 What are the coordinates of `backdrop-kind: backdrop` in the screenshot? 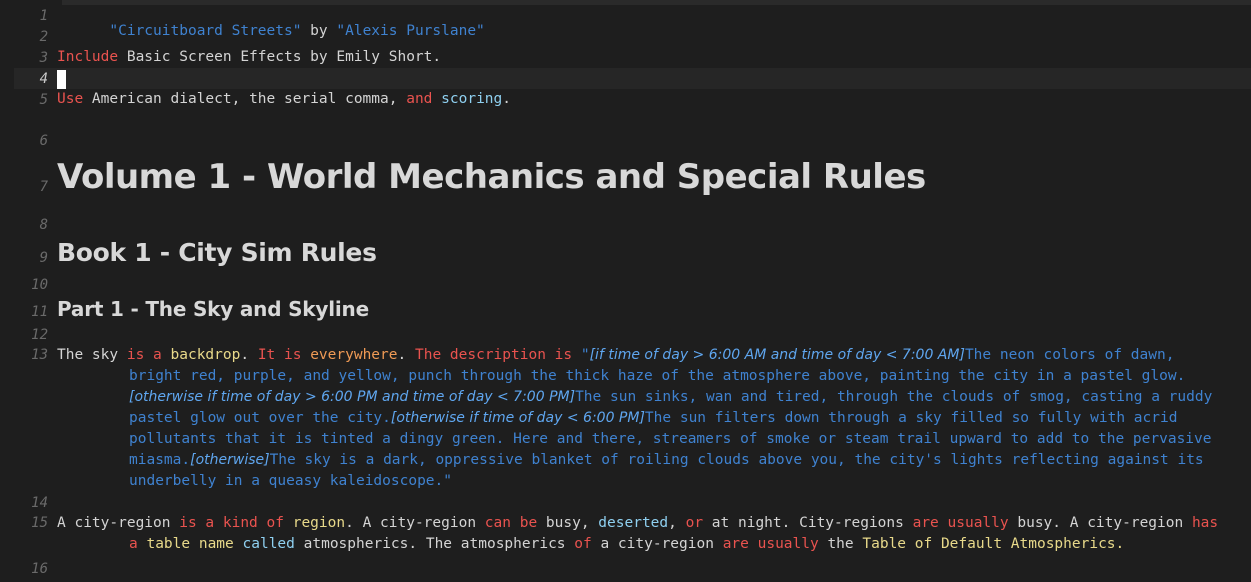 It's located at (205, 355).